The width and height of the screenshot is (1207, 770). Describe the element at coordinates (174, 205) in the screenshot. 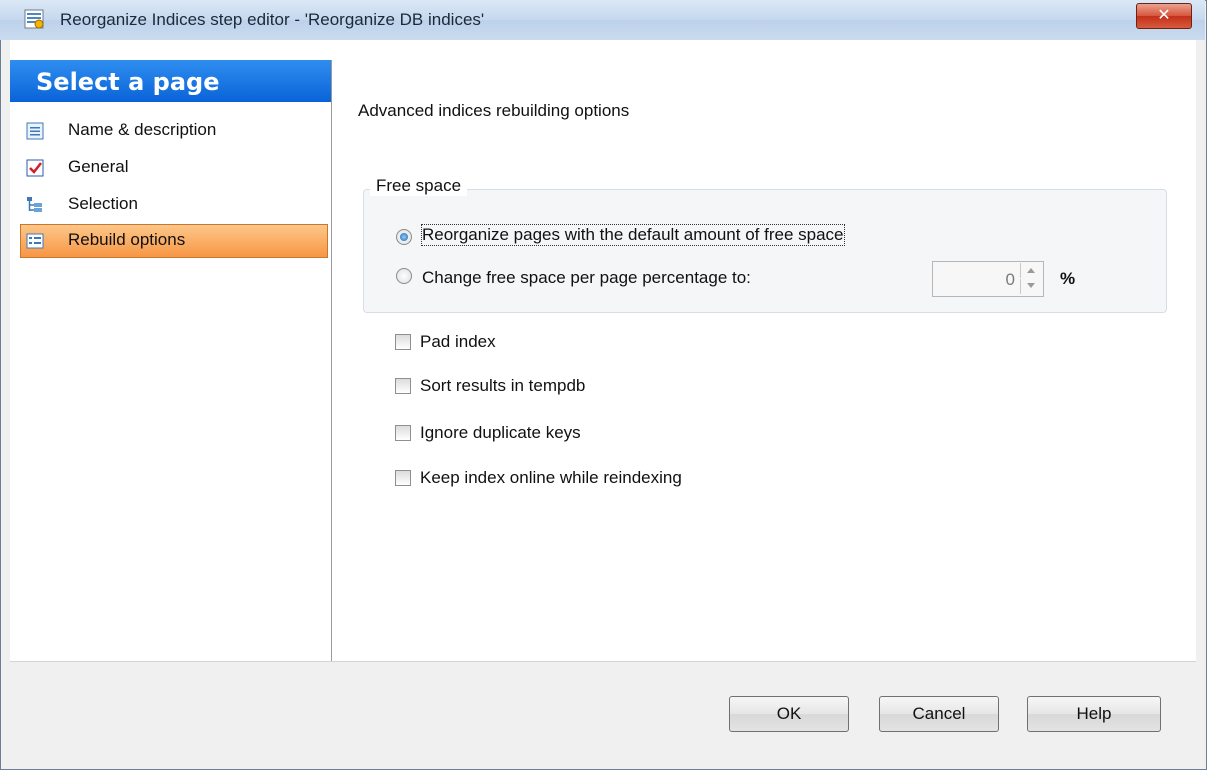

I see `sidebar-item-selection: Selection` at that location.